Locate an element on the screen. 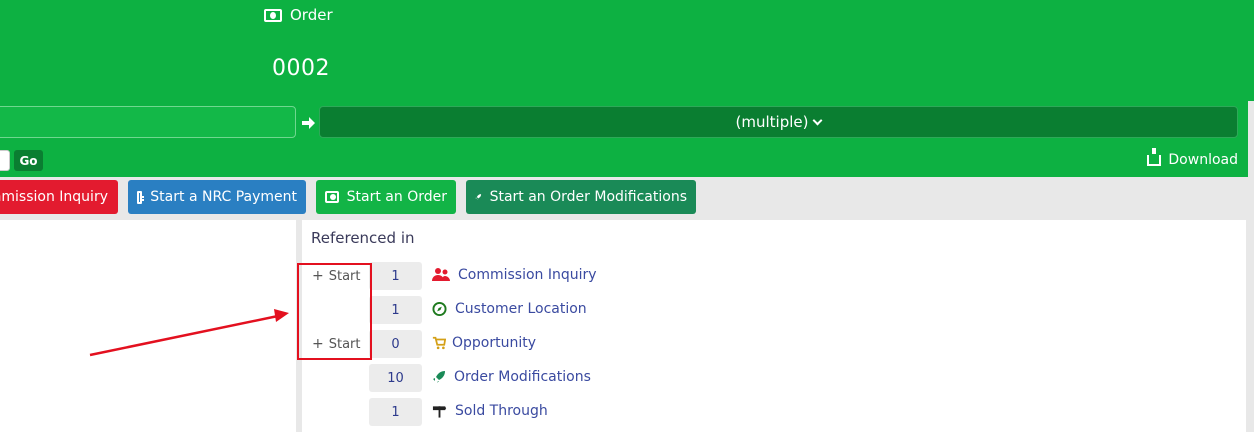 This screenshot has width=1254, height=432. commission-inquiry-label: mmission Inquiry is located at coordinates (54, 197).